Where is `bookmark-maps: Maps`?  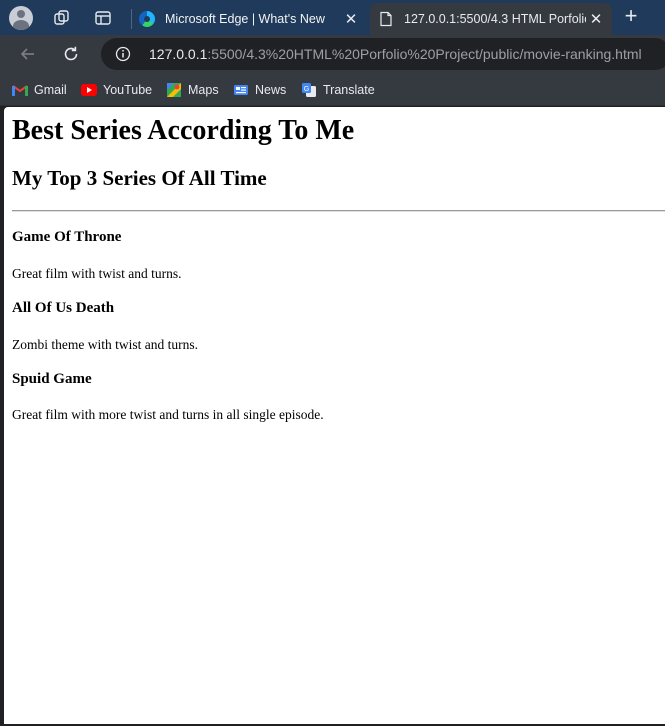 bookmark-maps: Maps is located at coordinates (192, 90).